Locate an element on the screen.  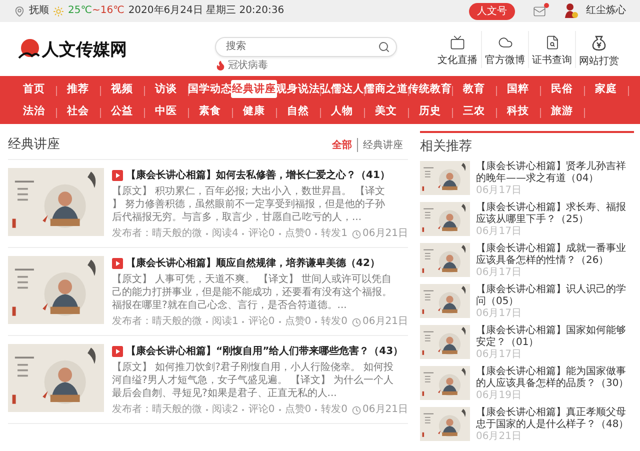
nav-item: 首页 is located at coordinates (34, 89).